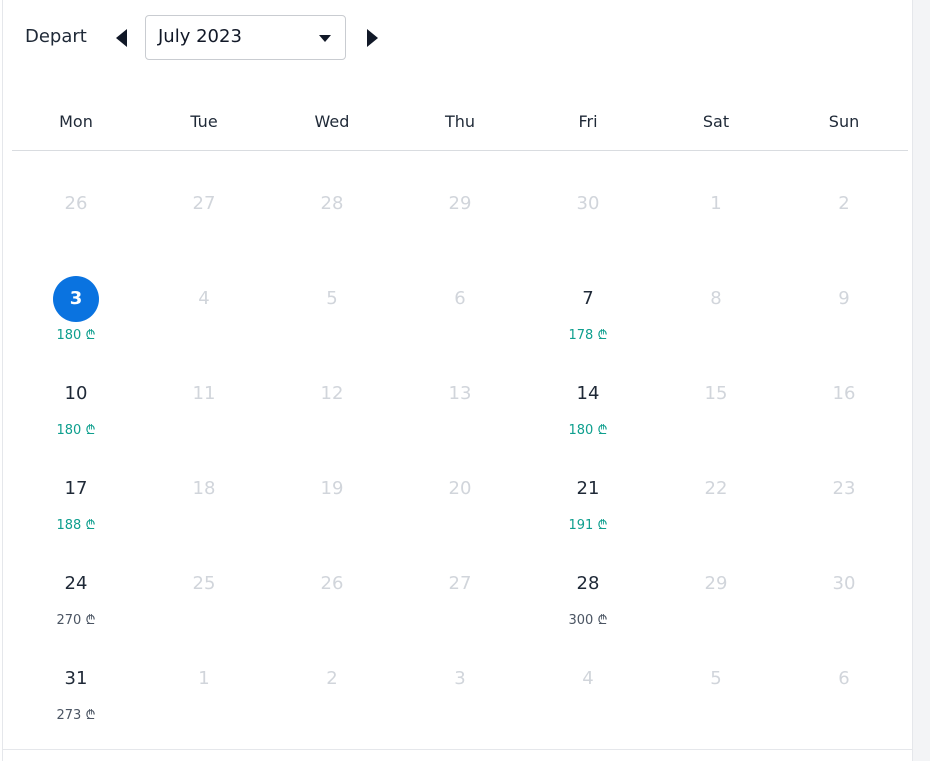 The image size is (930, 761). I want to click on weekday-label: Fri, so click(588, 121).